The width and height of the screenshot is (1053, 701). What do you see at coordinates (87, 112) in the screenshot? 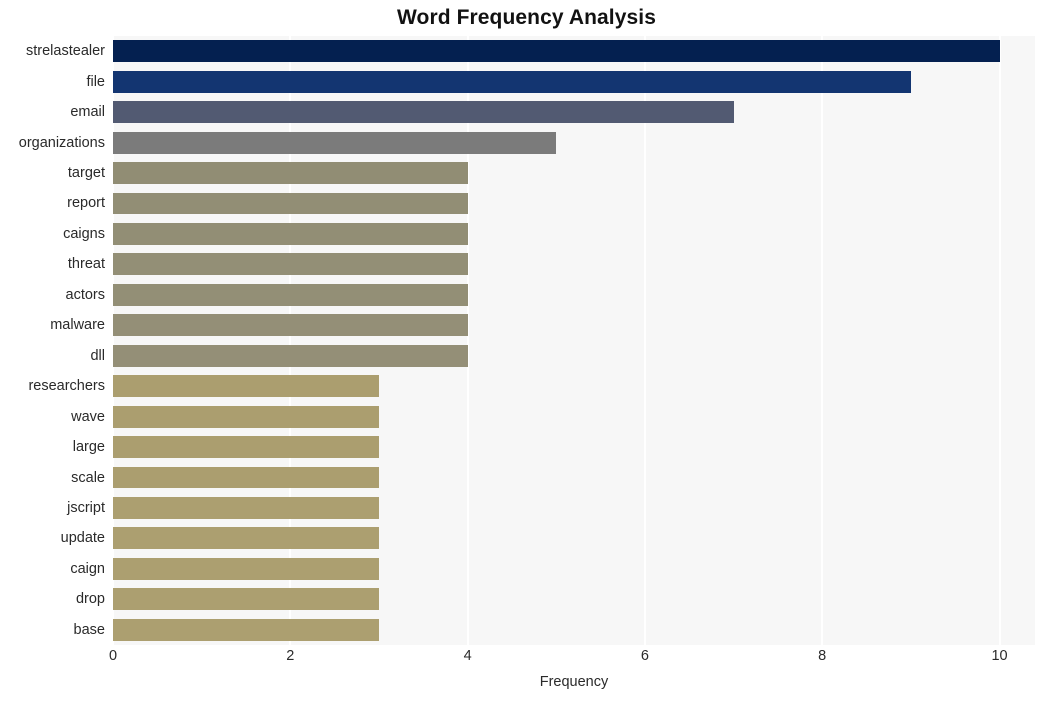
I see `y-tick-label: email` at bounding box center [87, 112].